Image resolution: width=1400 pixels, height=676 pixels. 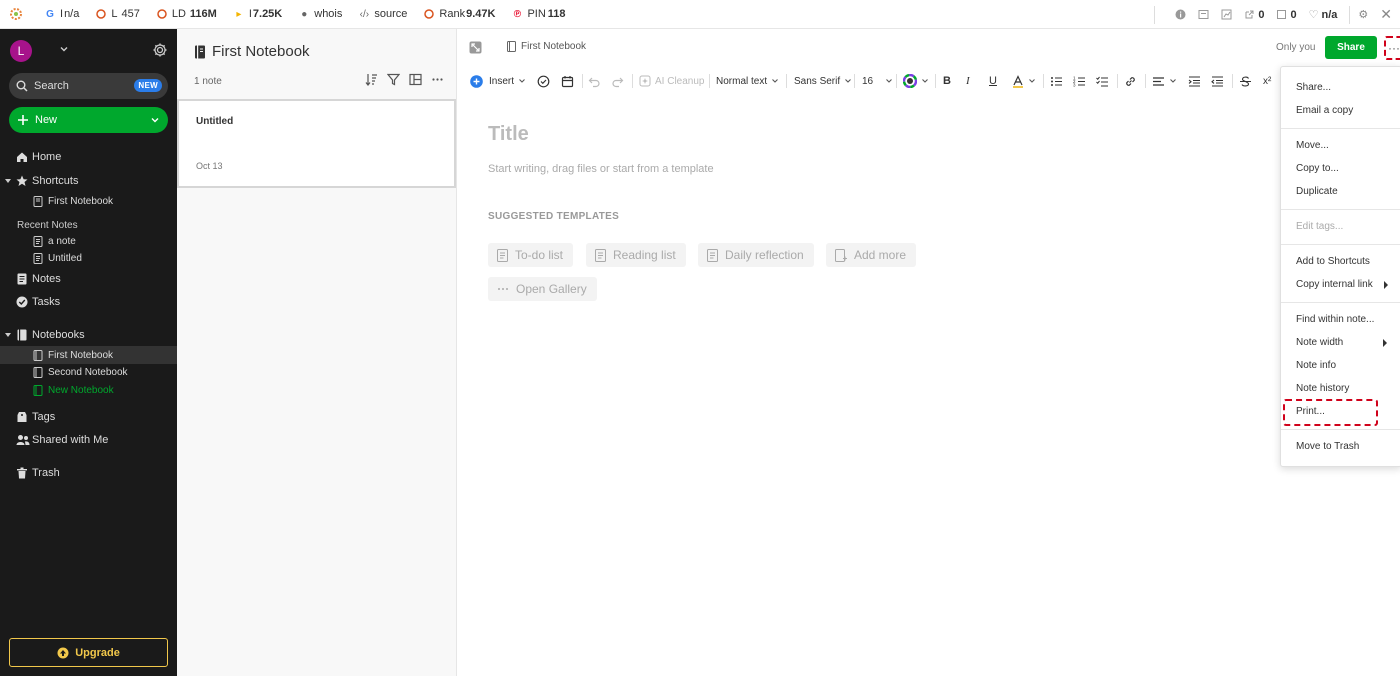 What do you see at coordinates (538, 14) in the screenshot?
I see `seo-pinterest: ℗ PIN 118` at bounding box center [538, 14].